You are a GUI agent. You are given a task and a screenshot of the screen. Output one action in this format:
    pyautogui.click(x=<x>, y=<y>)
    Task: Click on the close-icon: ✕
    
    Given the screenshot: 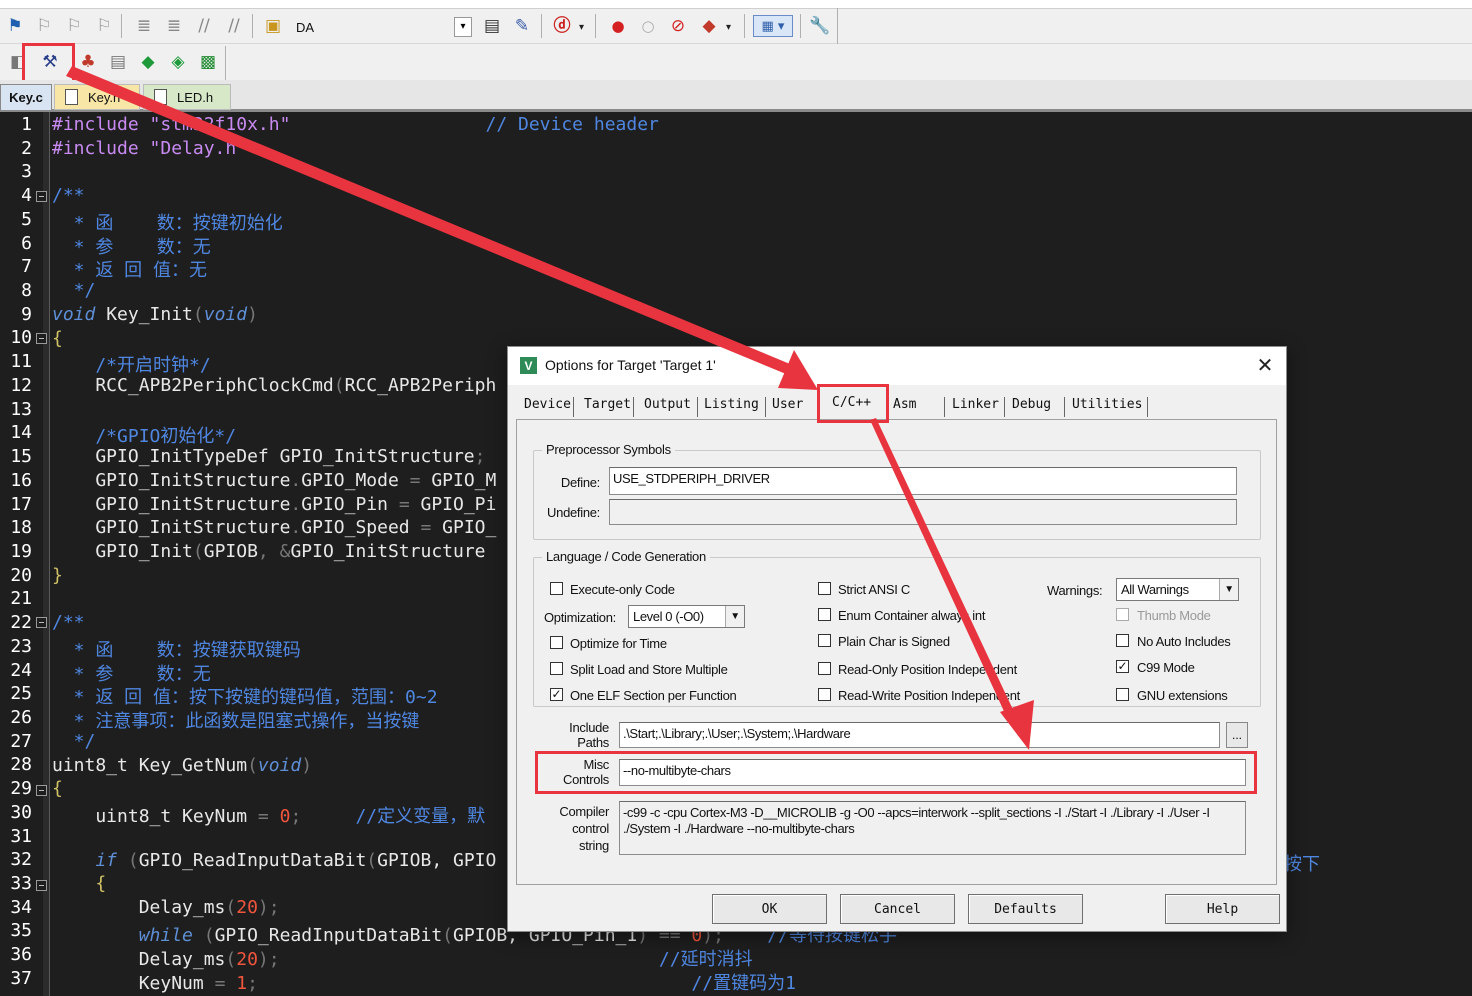 What is the action you would take?
    pyautogui.click(x=1265, y=365)
    